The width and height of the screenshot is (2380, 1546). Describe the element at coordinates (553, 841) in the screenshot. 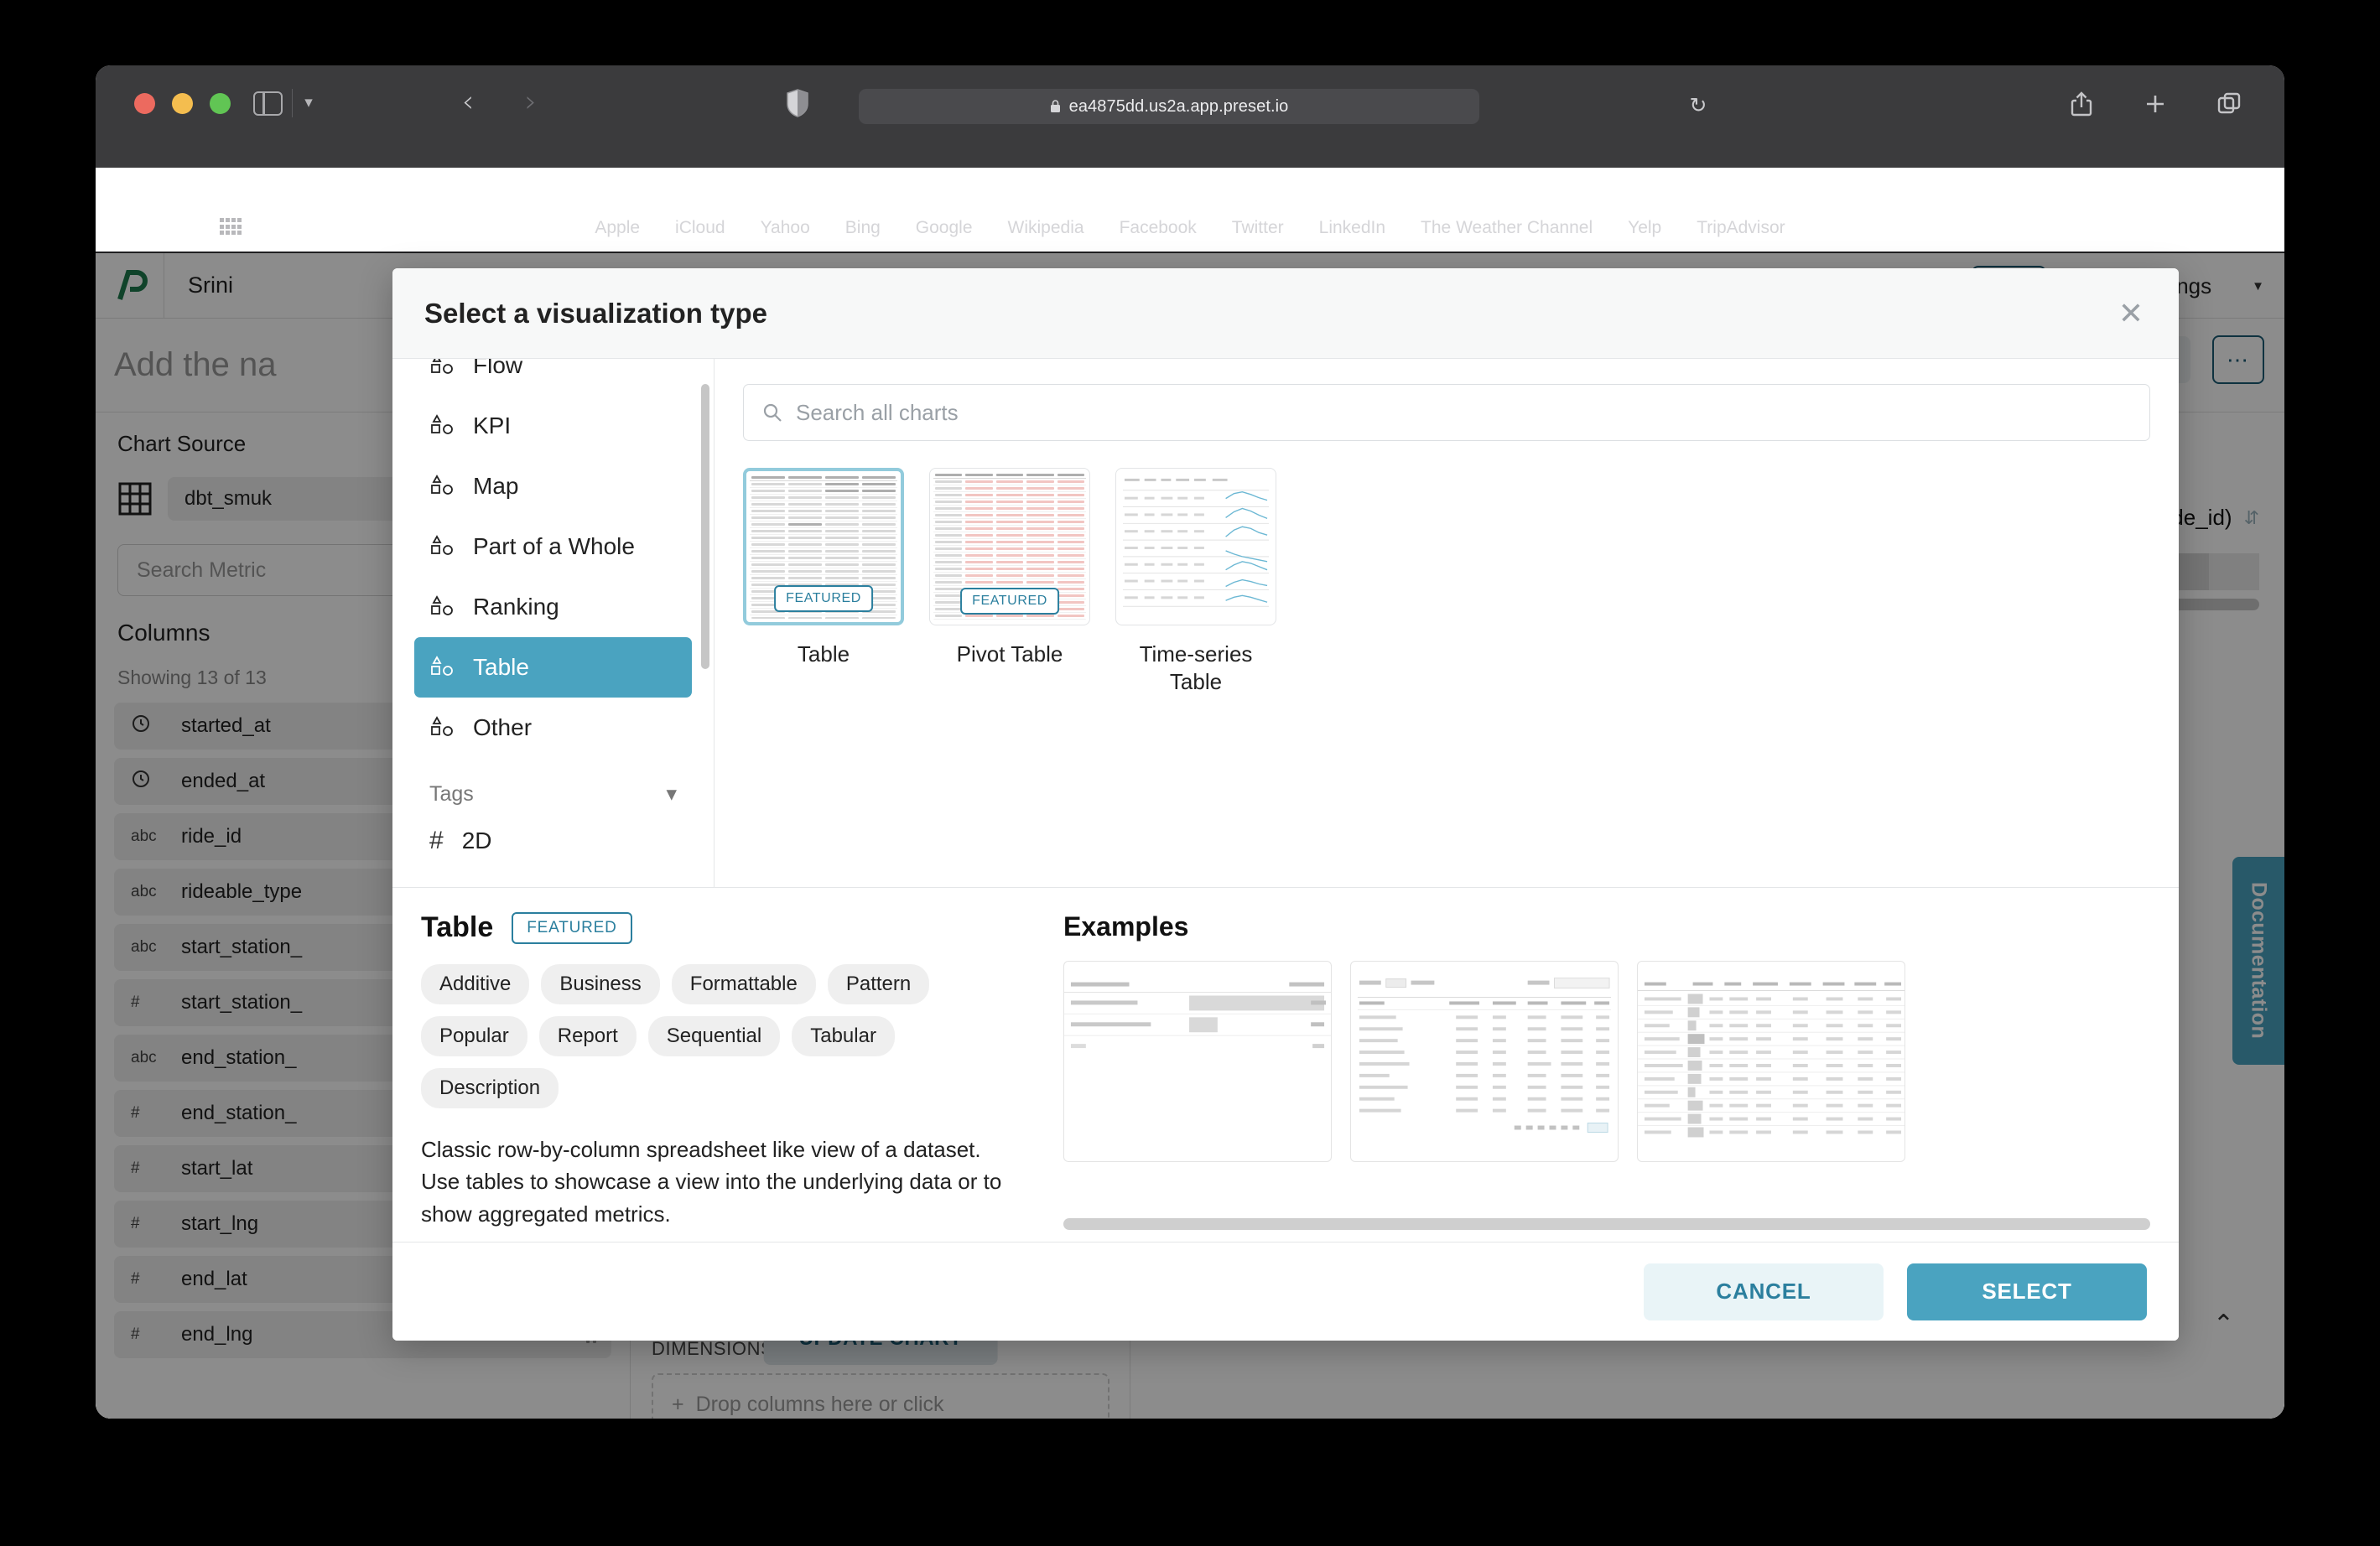

I see `sidebar-tag-2d: # 2D` at that location.